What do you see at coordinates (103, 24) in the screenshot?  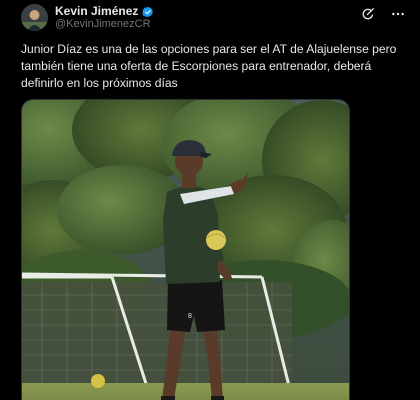 I see `handle: @KevinJimenezCR` at bounding box center [103, 24].